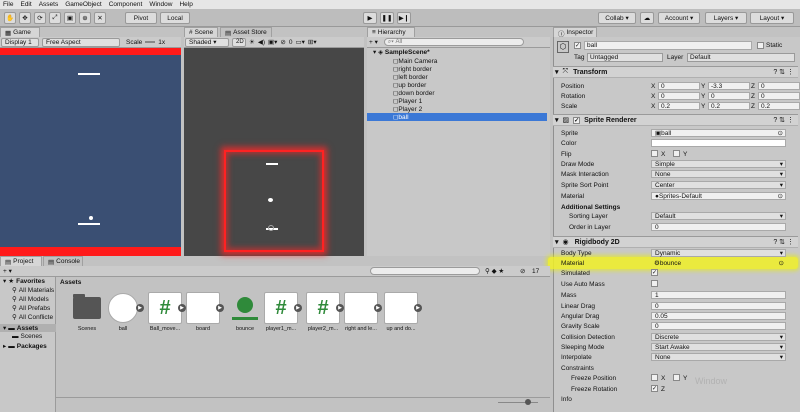 Image resolution: width=800 pixels, height=412 pixels. I want to click on gizmos-icon: ⊞▾, so click(312, 42).